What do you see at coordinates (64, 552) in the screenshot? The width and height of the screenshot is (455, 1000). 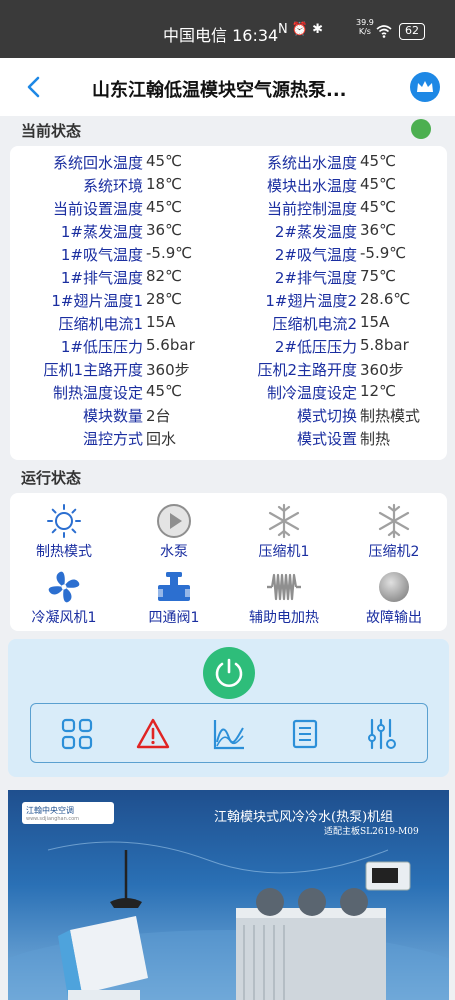 I see `device-label: 制热模式` at bounding box center [64, 552].